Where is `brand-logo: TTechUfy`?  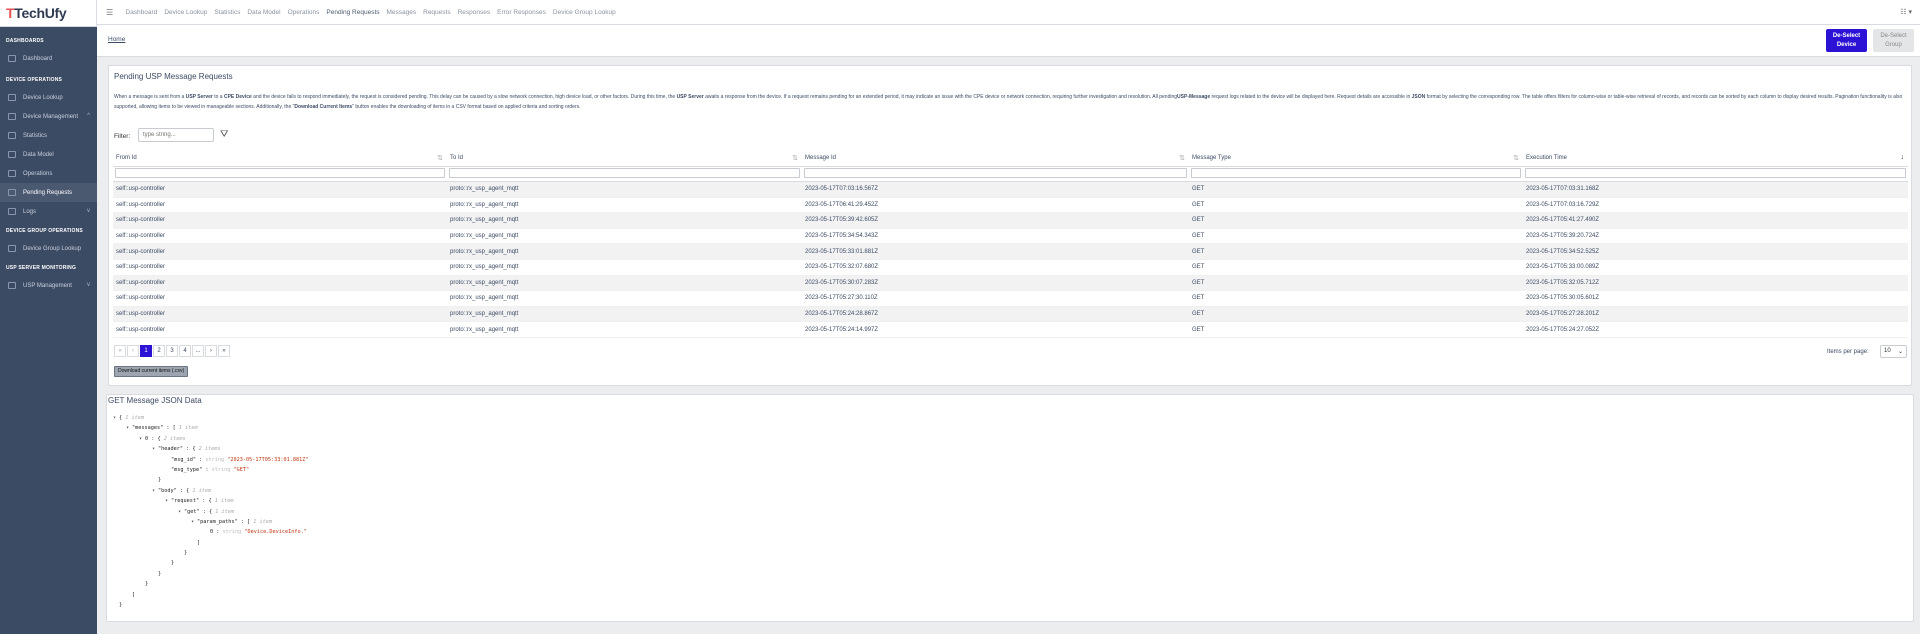
brand-logo: TTechUfy is located at coordinates (48, 13).